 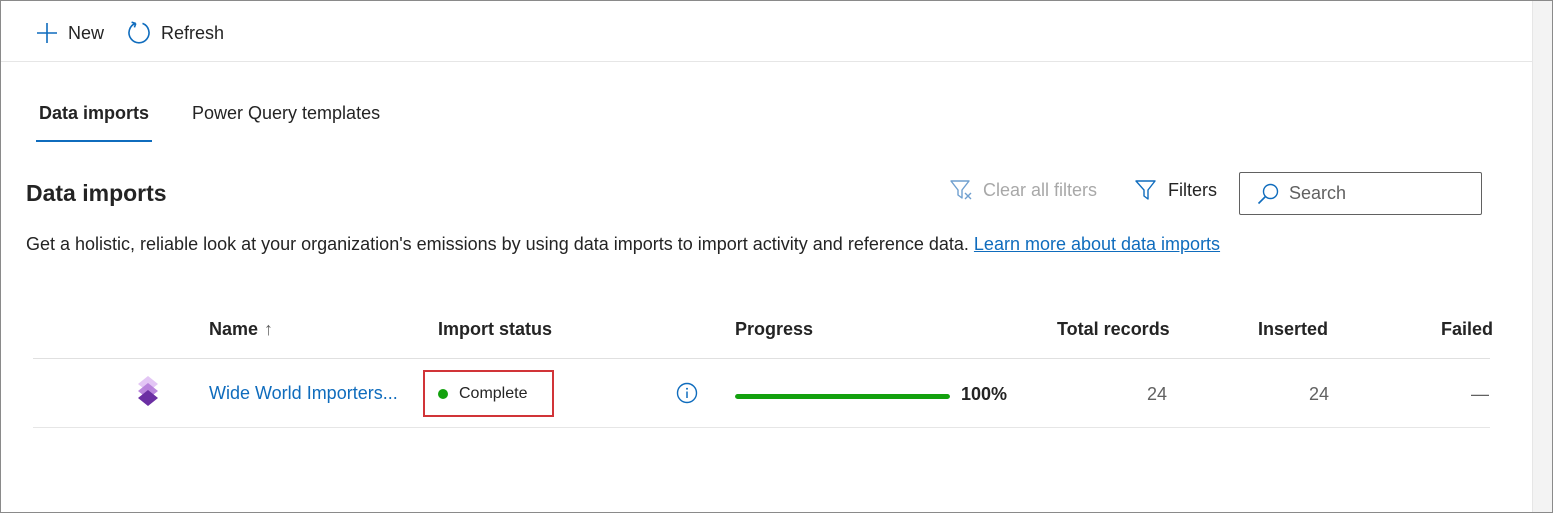 I want to click on right-scroll-rail, so click(x=1542, y=256).